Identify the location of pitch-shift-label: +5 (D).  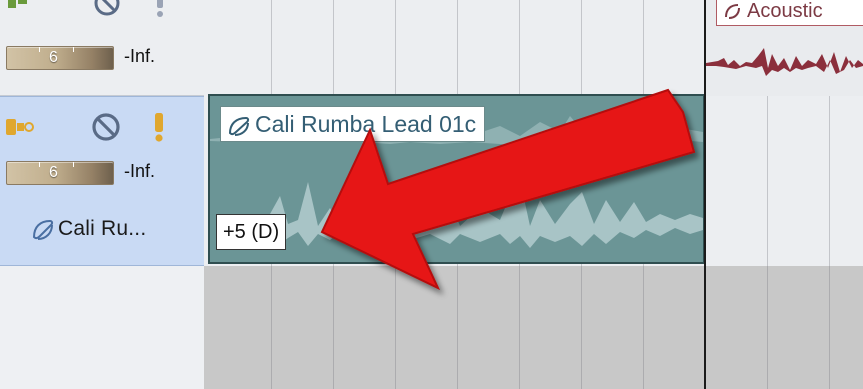
(251, 232).